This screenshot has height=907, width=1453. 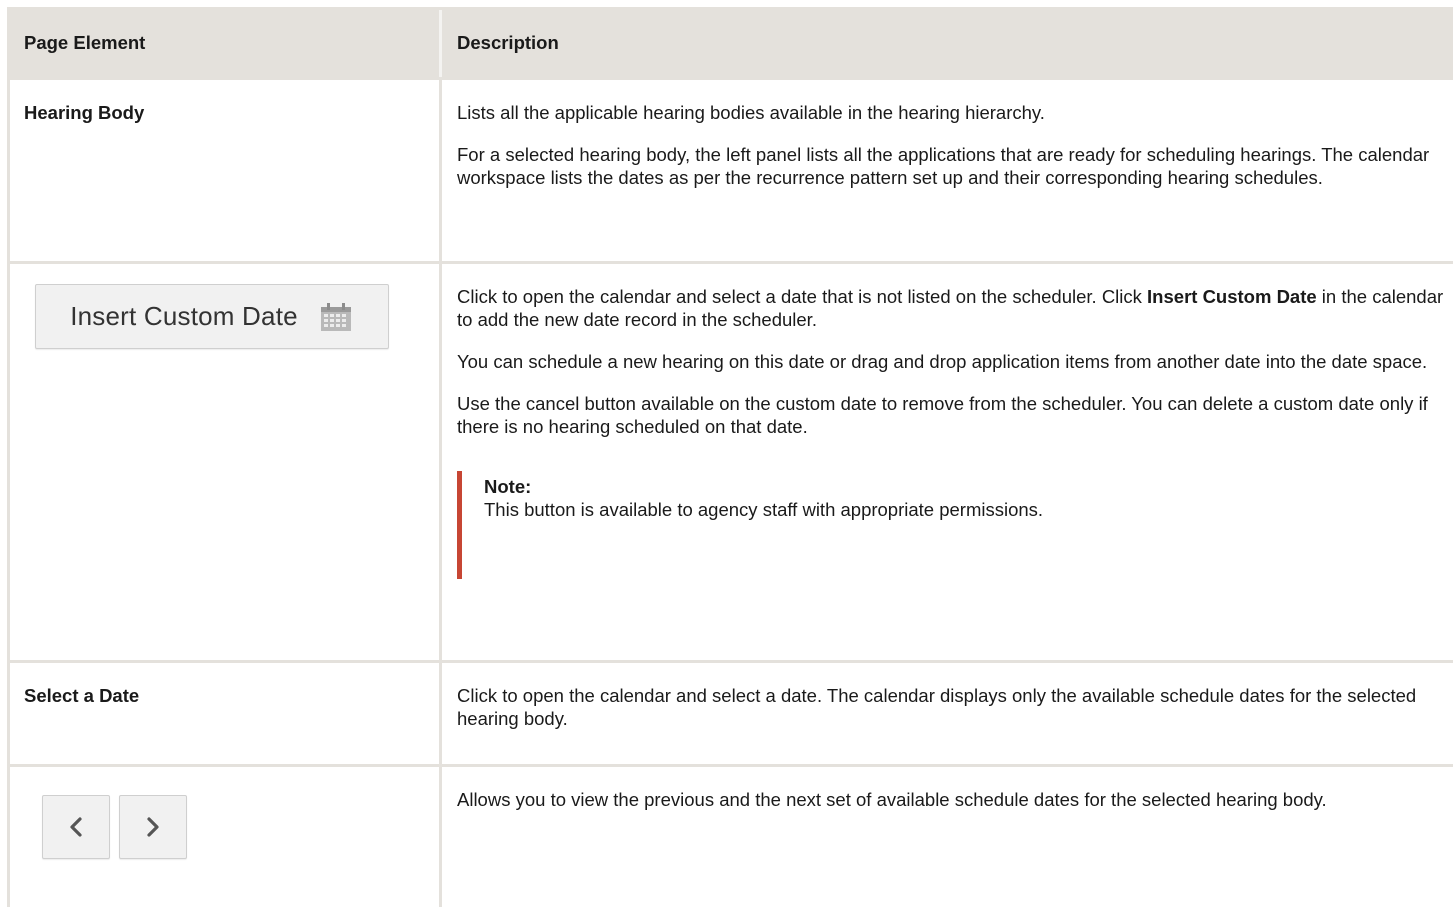 I want to click on previous-dates-button, so click(x=76, y=827).